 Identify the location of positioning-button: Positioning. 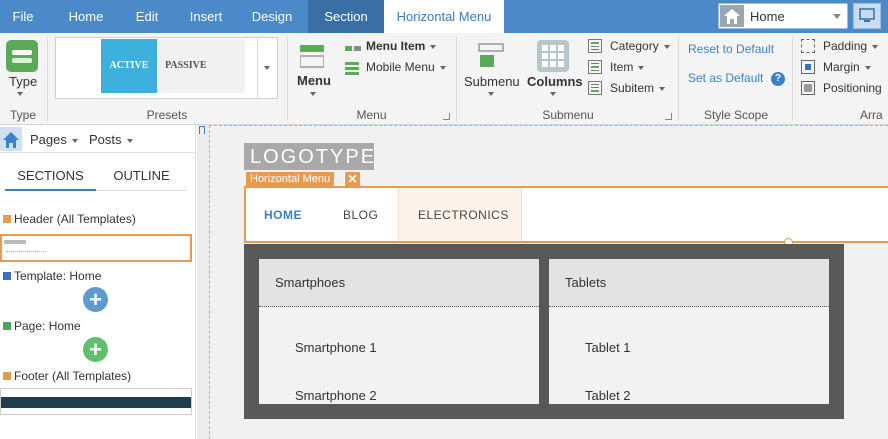
(852, 88).